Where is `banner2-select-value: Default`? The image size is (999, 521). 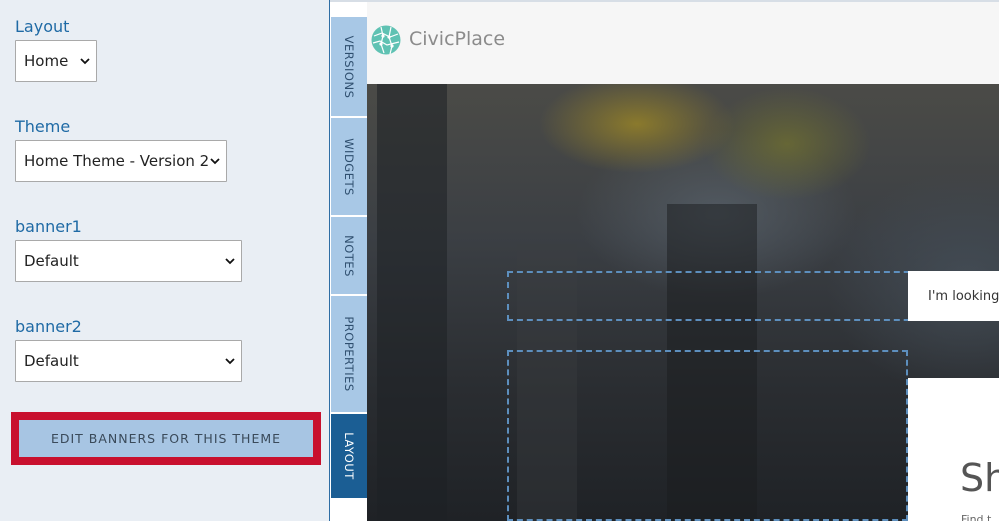
banner2-select-value: Default is located at coordinates (51, 361).